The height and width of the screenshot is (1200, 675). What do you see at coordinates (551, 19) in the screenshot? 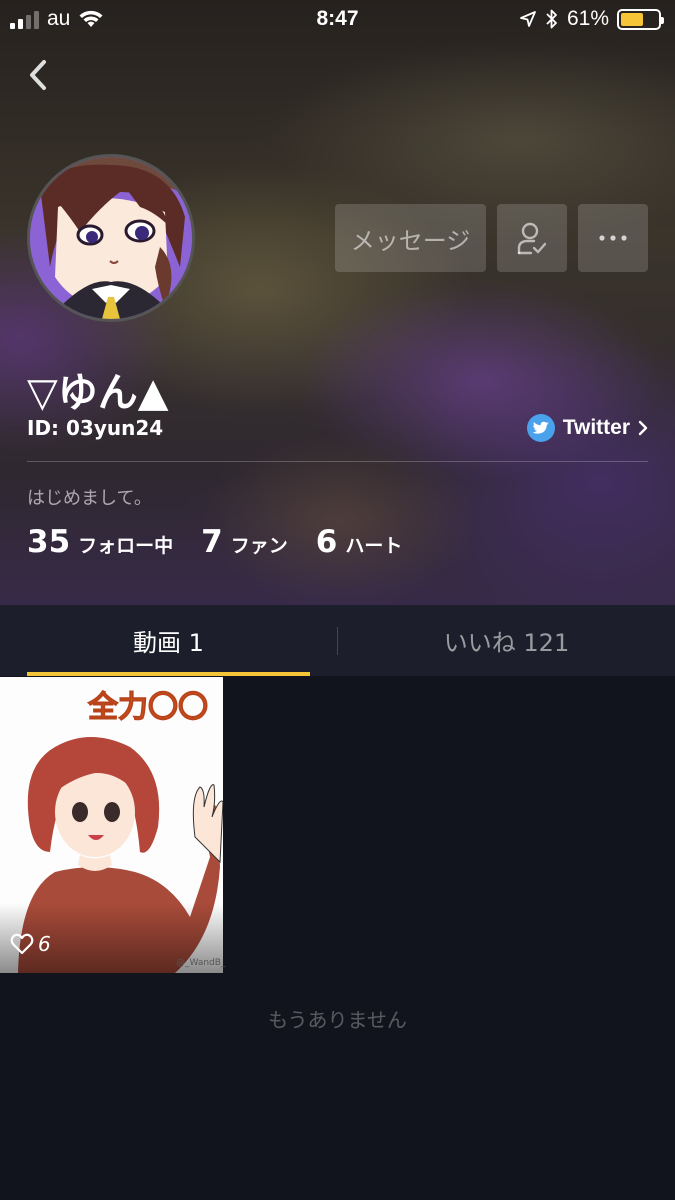
I see `bluetooth-icon` at bounding box center [551, 19].